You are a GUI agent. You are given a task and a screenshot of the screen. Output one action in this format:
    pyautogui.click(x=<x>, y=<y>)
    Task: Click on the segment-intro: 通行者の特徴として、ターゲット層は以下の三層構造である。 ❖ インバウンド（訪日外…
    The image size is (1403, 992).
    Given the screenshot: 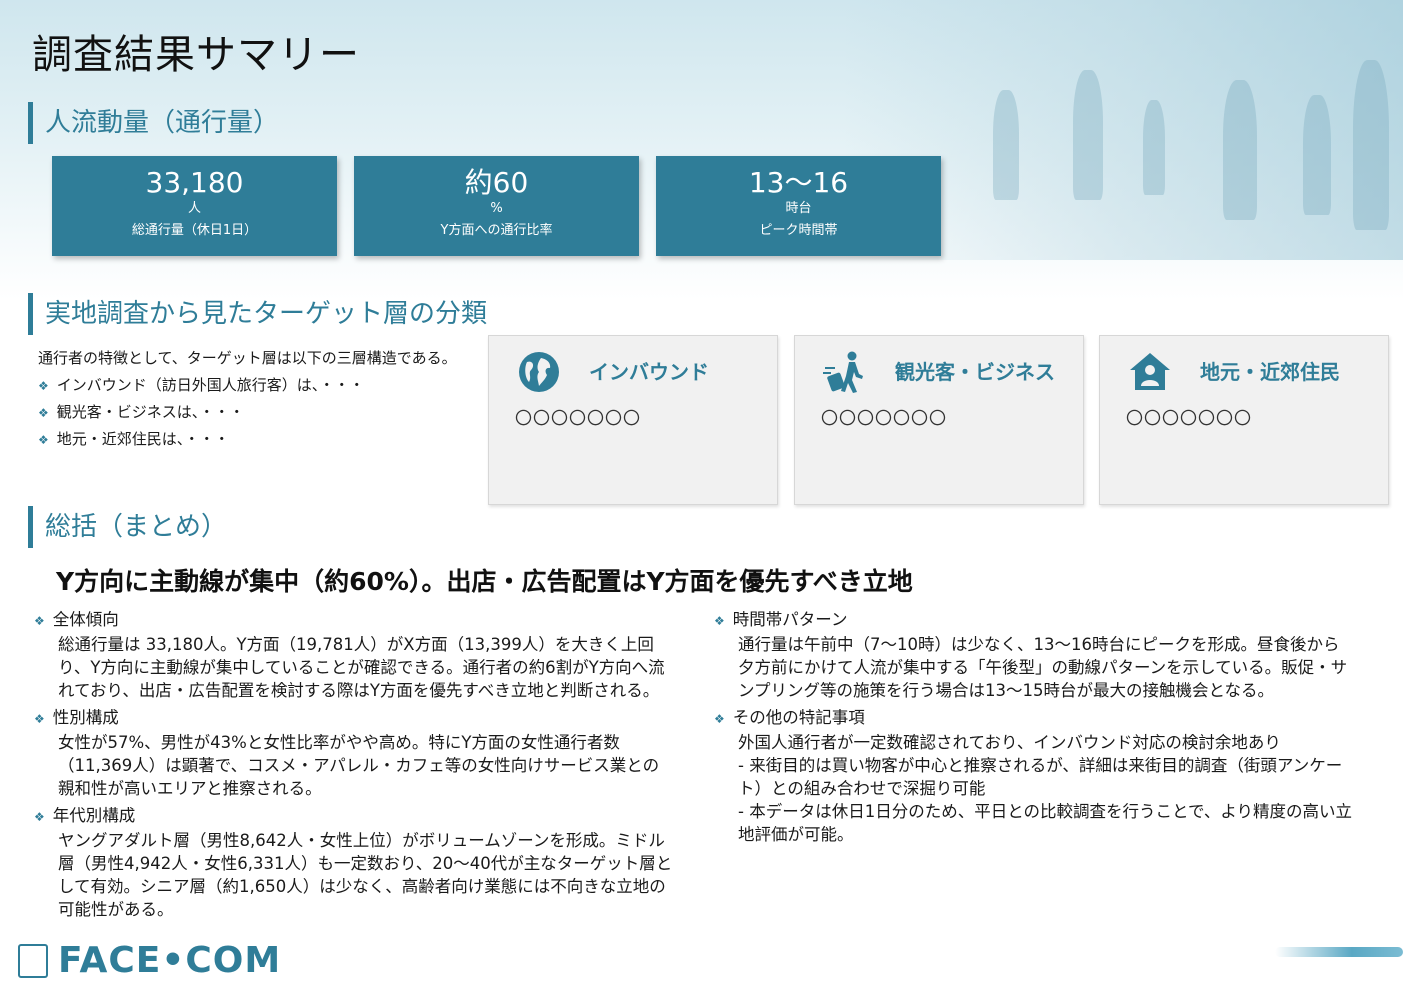 What is the action you would take?
    pyautogui.click(x=247, y=401)
    